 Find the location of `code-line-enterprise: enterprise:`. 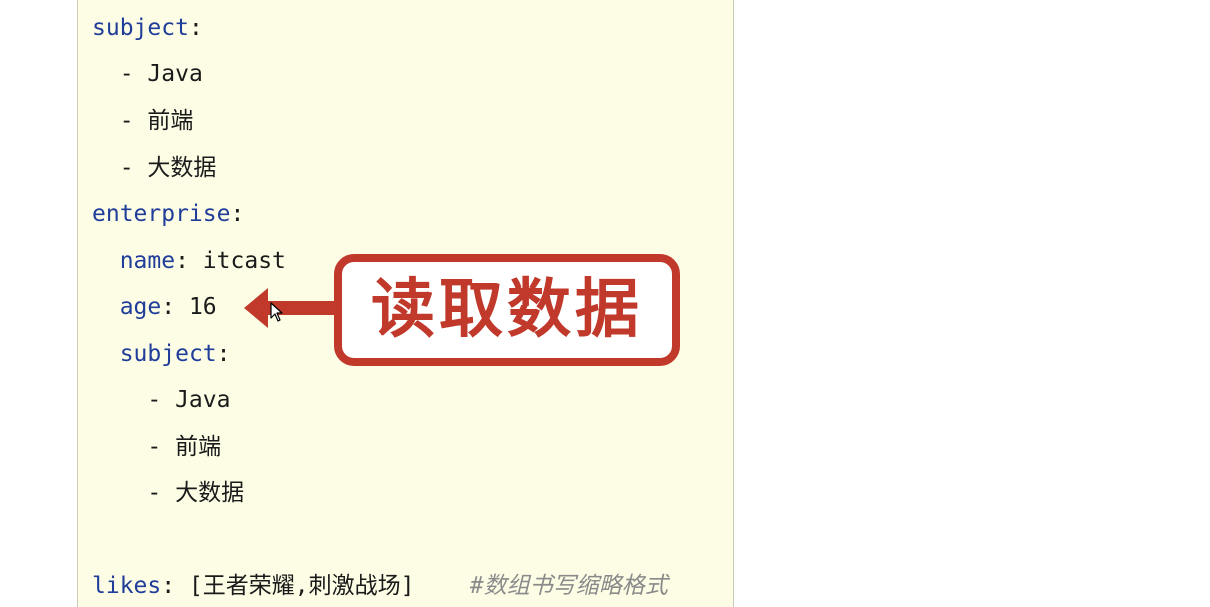

code-line-enterprise: enterprise: is located at coordinates (168, 214).